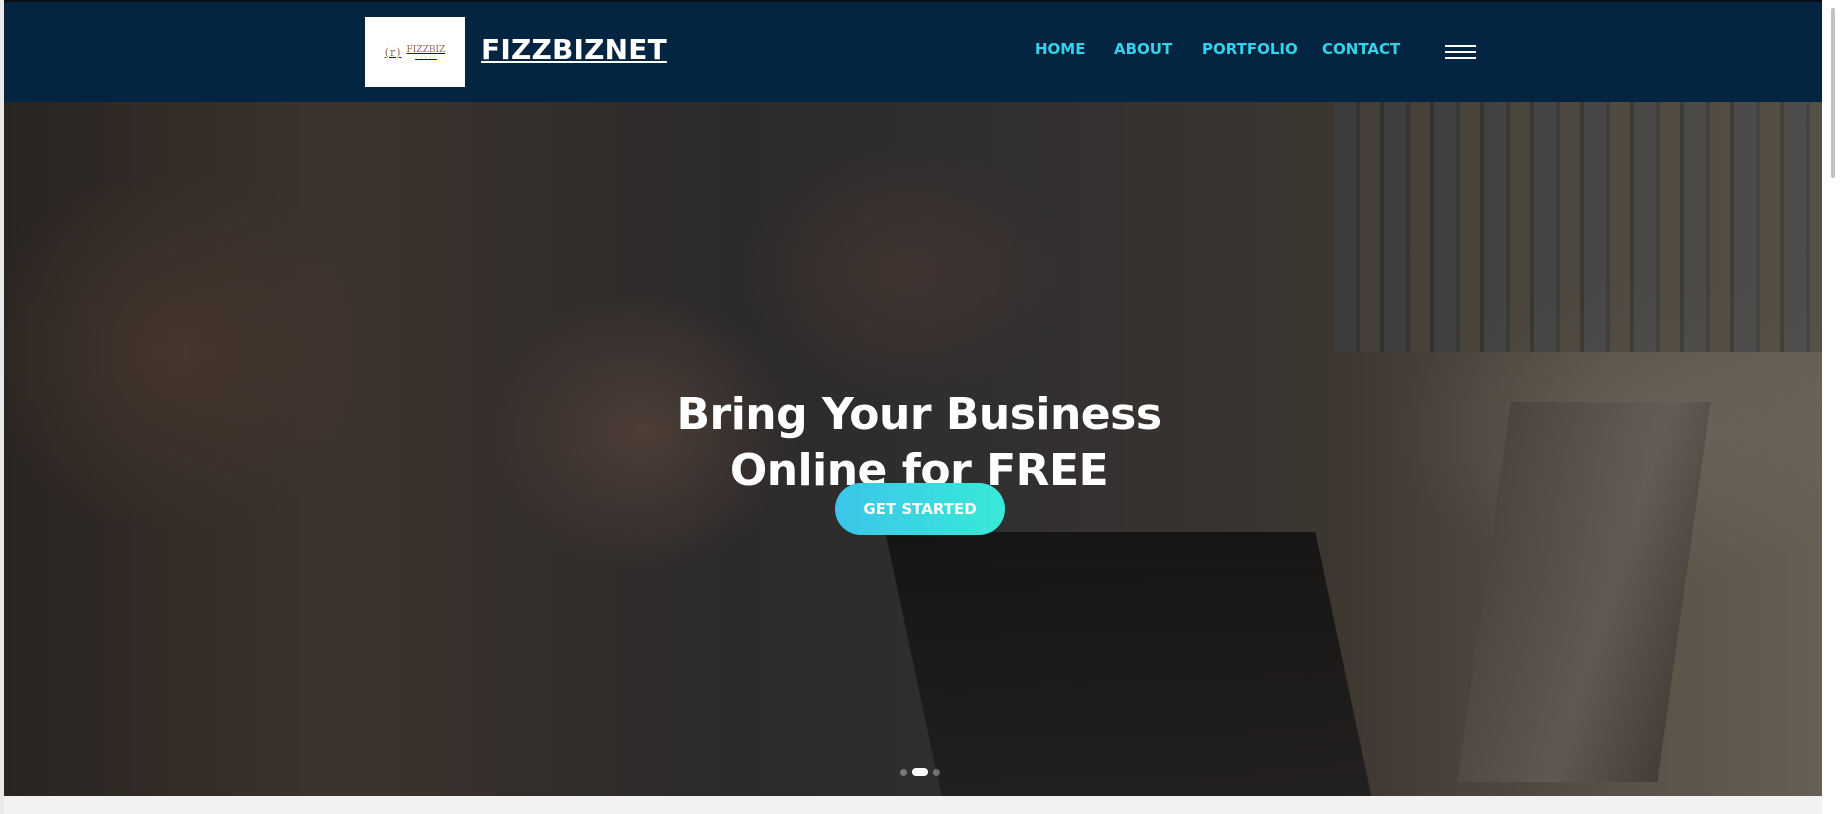 This screenshot has width=1842, height=814. Describe the element at coordinates (1143, 49) in the screenshot. I see `nav-about: ABOUT` at that location.